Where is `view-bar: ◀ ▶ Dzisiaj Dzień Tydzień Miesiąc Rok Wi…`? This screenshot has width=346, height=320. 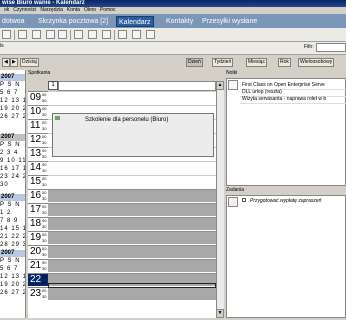
view-bar: ◀ ▶ Dzisiaj Dzień Tydzień Miesiąc Rok Wi… is located at coordinates (173, 62).